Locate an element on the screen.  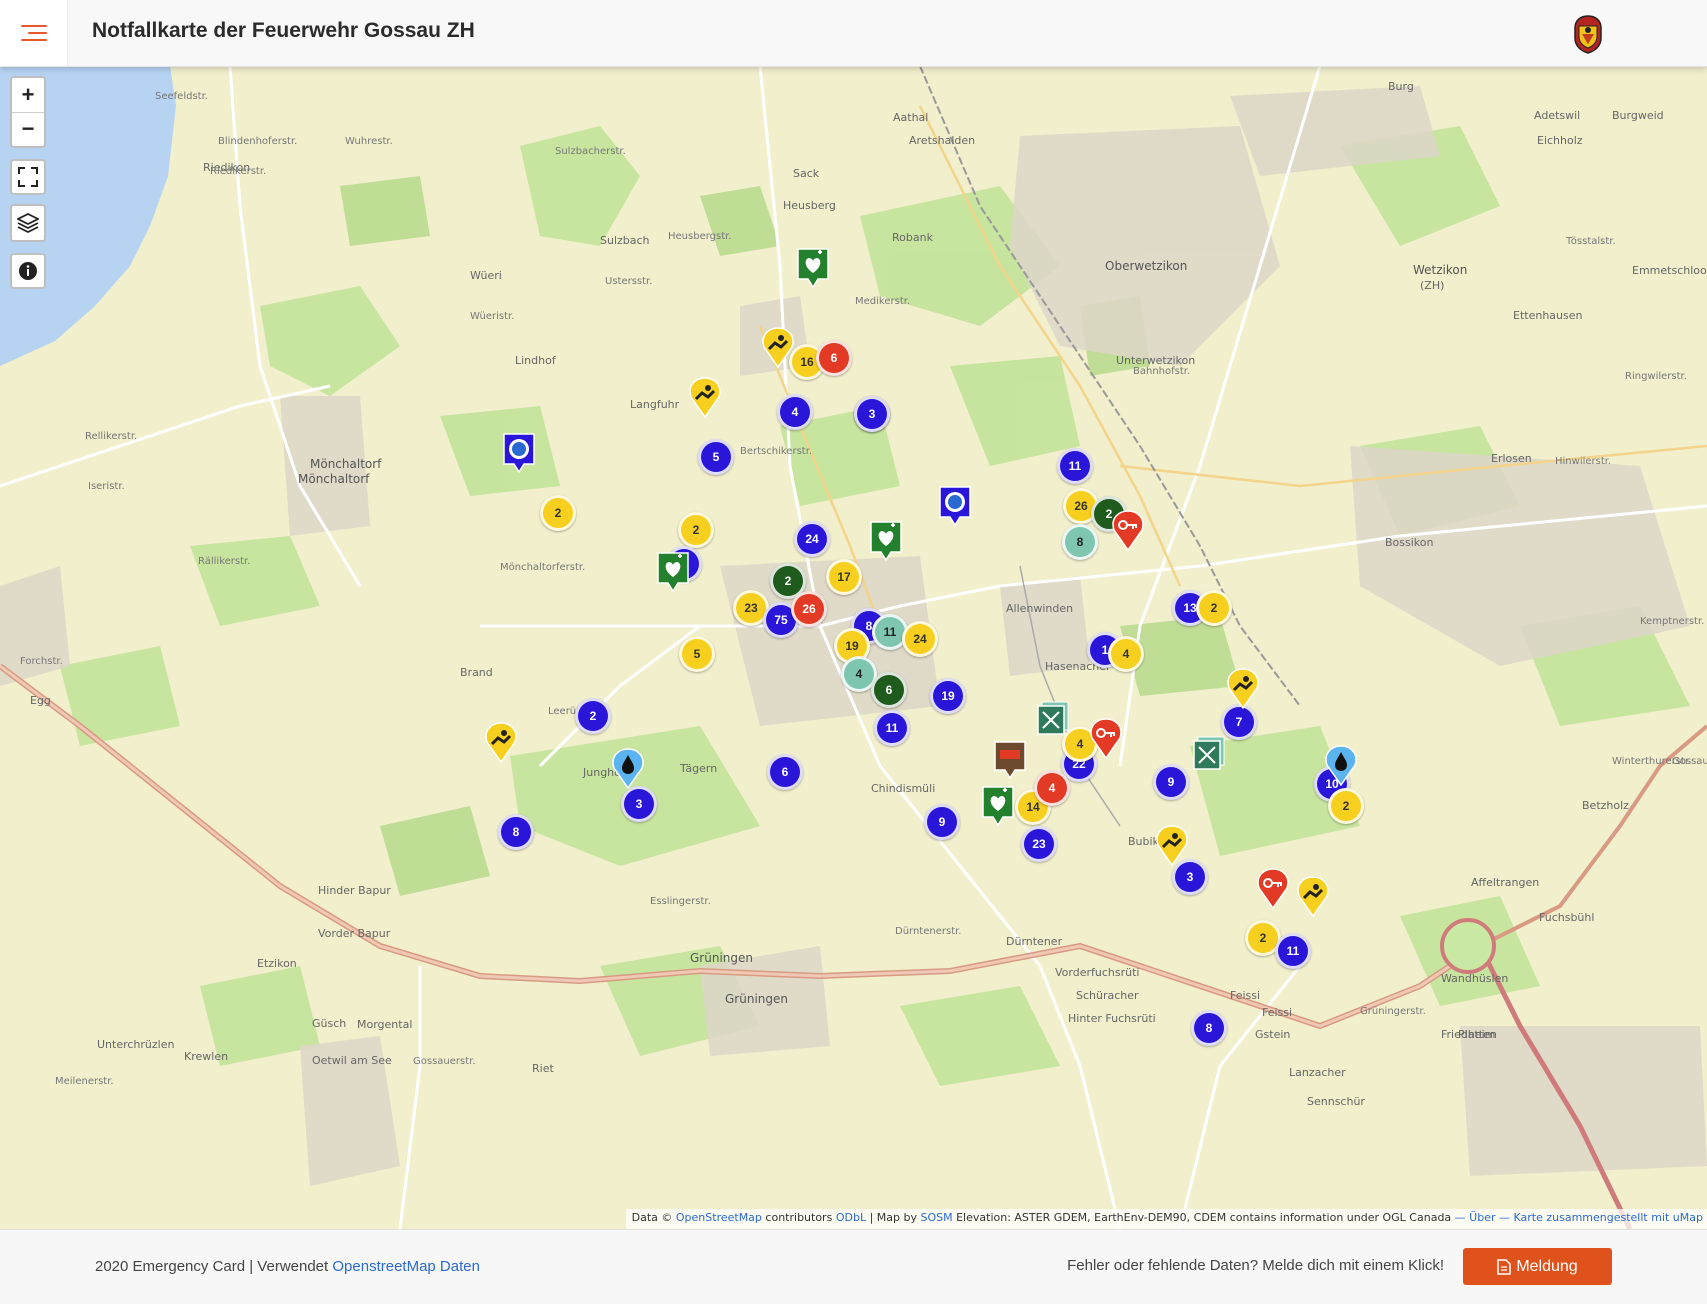
zoom-out-button: − is located at coordinates (28, 130).